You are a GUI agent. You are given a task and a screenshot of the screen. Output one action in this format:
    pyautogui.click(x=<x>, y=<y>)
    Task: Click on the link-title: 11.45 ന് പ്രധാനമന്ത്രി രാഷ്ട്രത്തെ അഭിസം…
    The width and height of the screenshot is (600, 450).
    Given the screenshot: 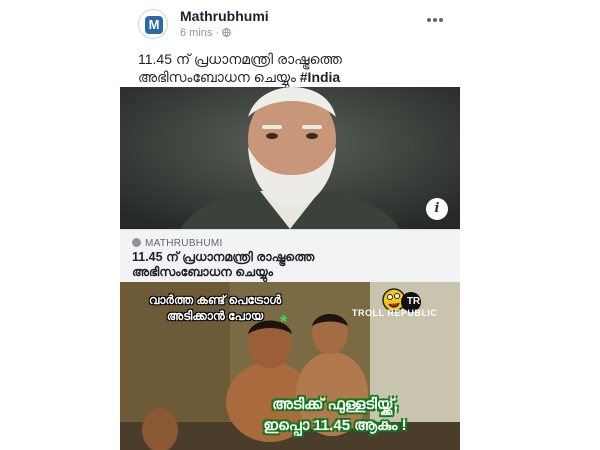 What is the action you would take?
    pyautogui.click(x=272, y=265)
    